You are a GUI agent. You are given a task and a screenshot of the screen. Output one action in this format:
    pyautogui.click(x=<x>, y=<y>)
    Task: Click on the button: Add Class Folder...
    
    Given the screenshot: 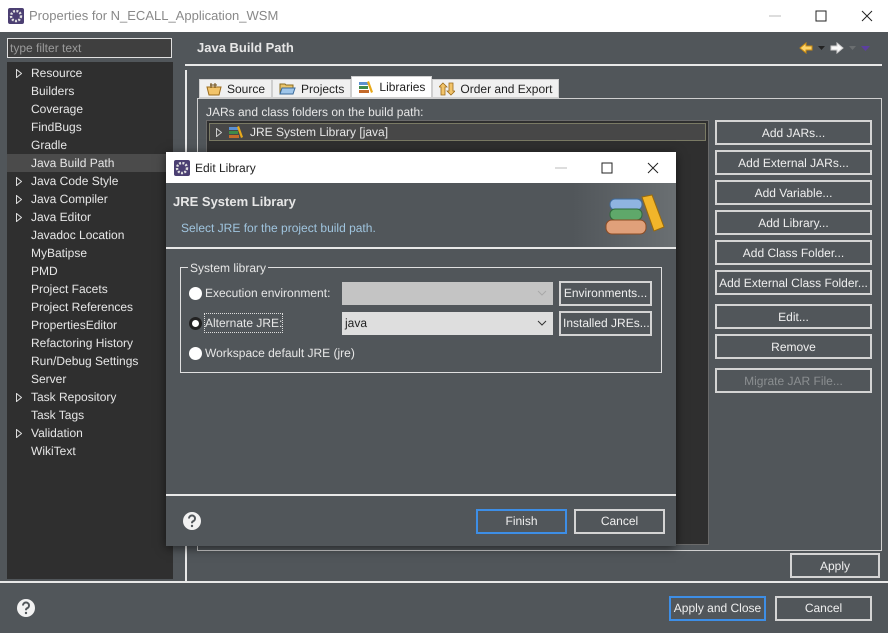 What is the action you would take?
    pyautogui.click(x=793, y=252)
    